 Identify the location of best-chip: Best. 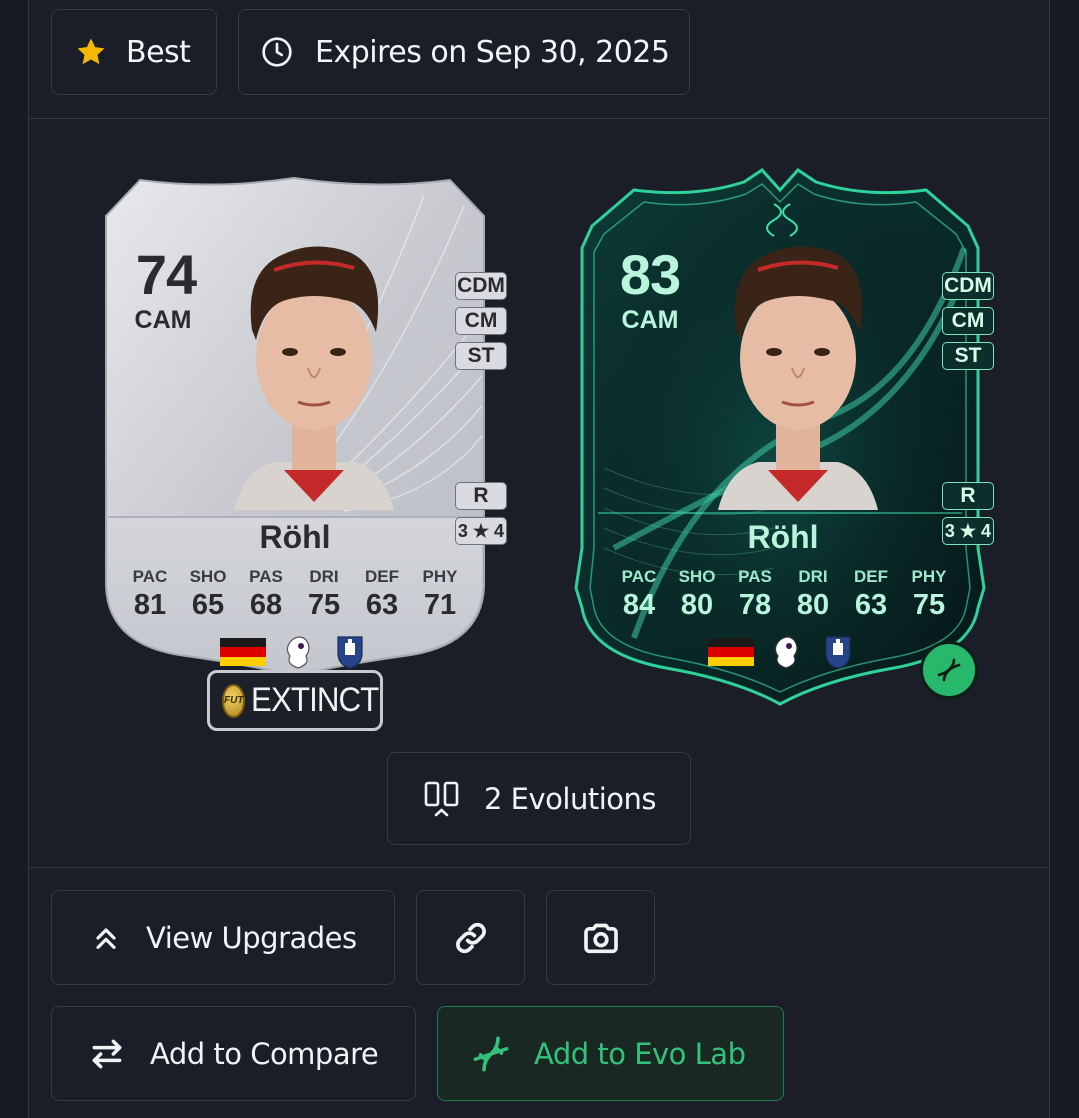
(134, 52).